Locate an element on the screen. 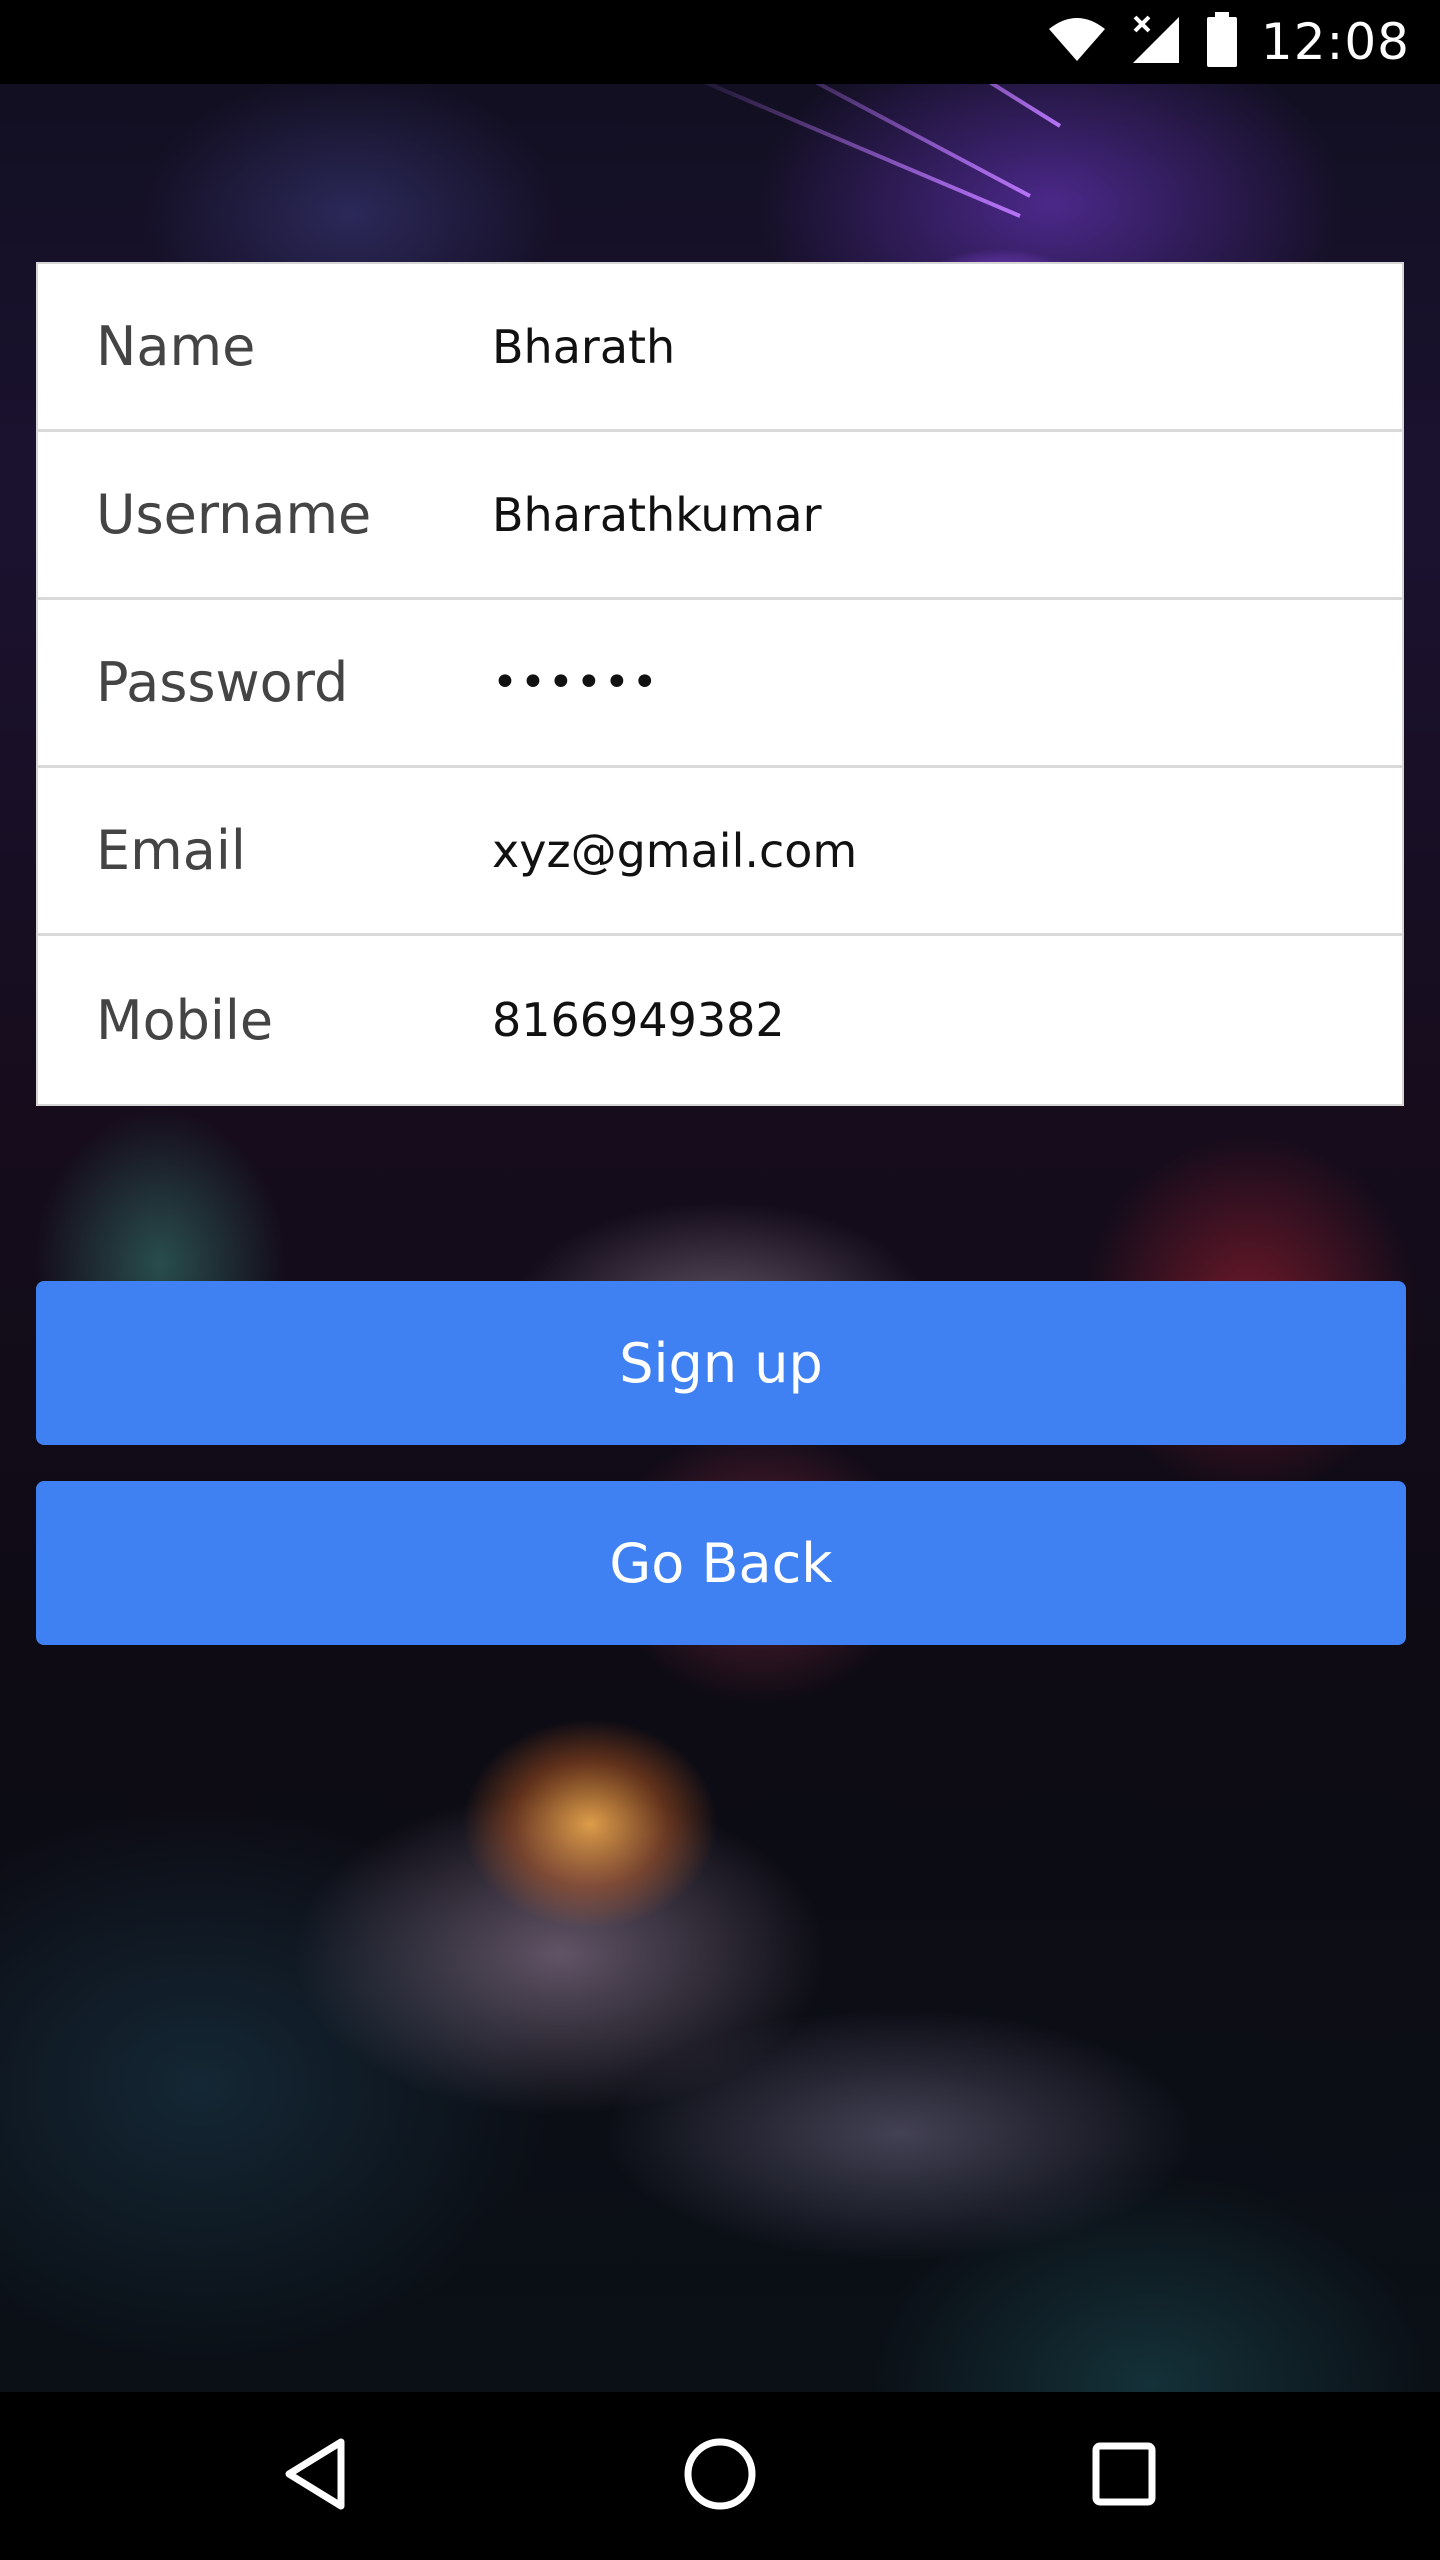 This screenshot has width=1440, height=2560. nav-recents-button is located at coordinates (1124, 2476).